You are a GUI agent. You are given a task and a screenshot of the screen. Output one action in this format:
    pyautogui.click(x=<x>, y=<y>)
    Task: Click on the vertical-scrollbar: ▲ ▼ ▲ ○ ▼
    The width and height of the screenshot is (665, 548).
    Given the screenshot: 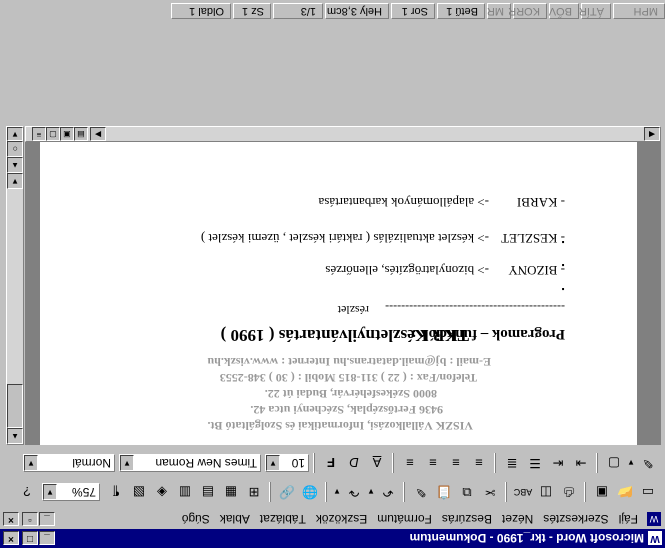 What is the action you would take?
    pyautogui.click(x=15, y=285)
    